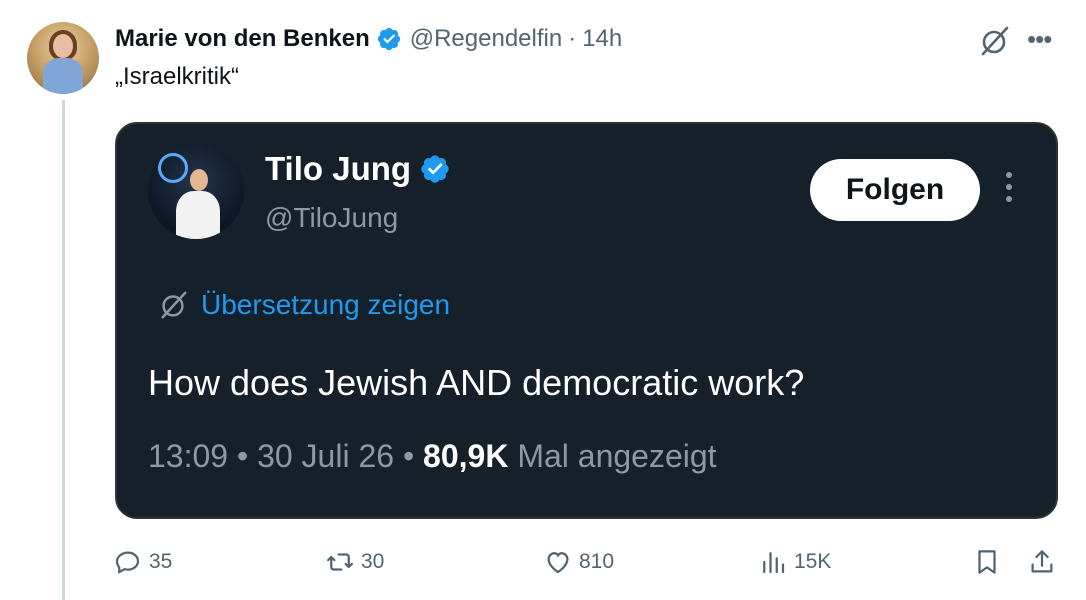 Image resolution: width=1086 pixels, height=600 pixels. I want to click on quoted-post-time: 13:09, so click(188, 456).